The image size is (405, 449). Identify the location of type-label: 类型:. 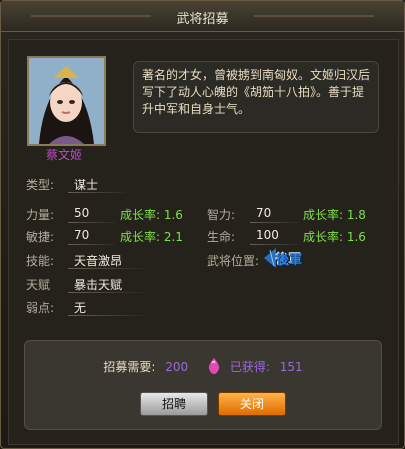
(40, 185).